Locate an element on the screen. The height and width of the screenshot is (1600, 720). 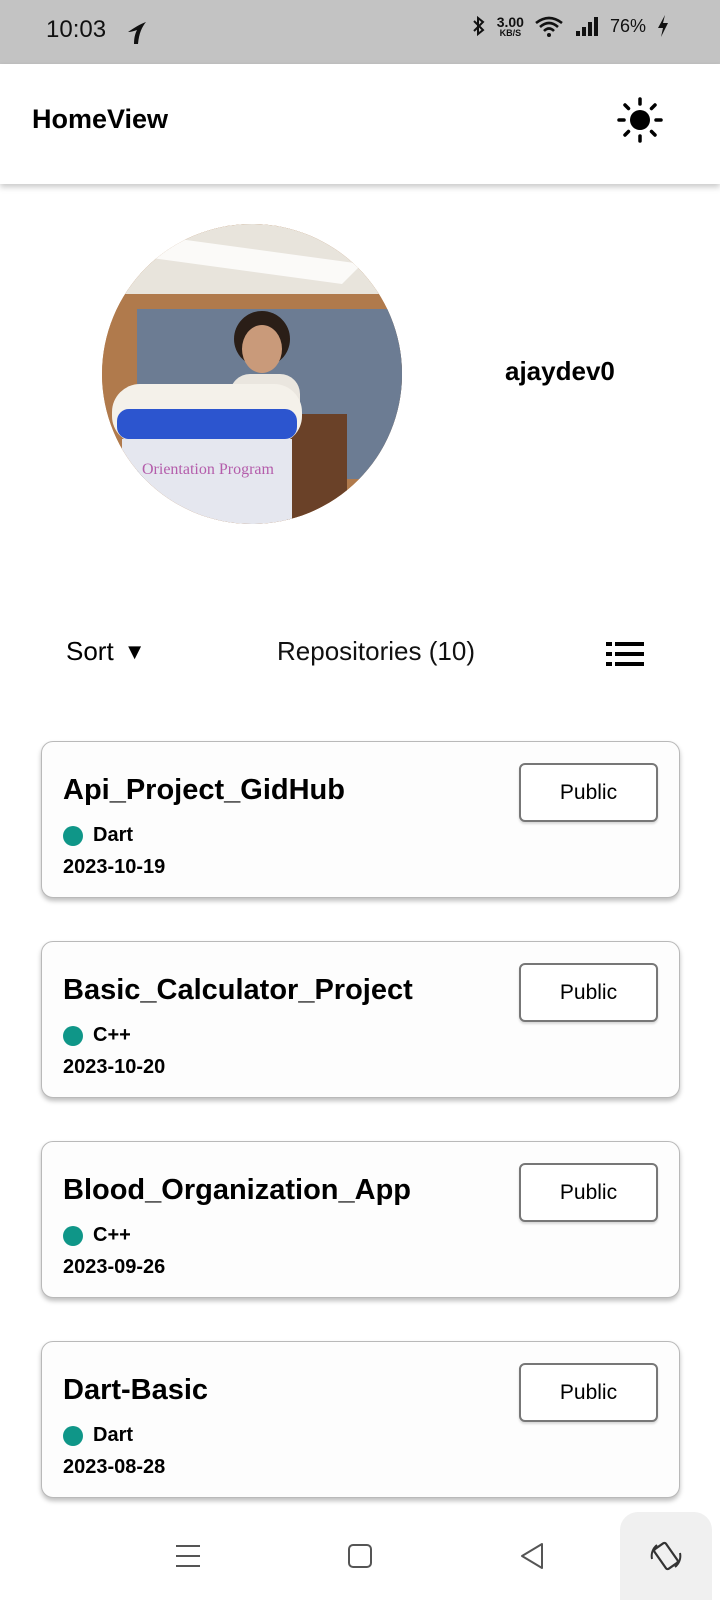
repo-name: Blood_Organization_App is located at coordinates (237, 1190).